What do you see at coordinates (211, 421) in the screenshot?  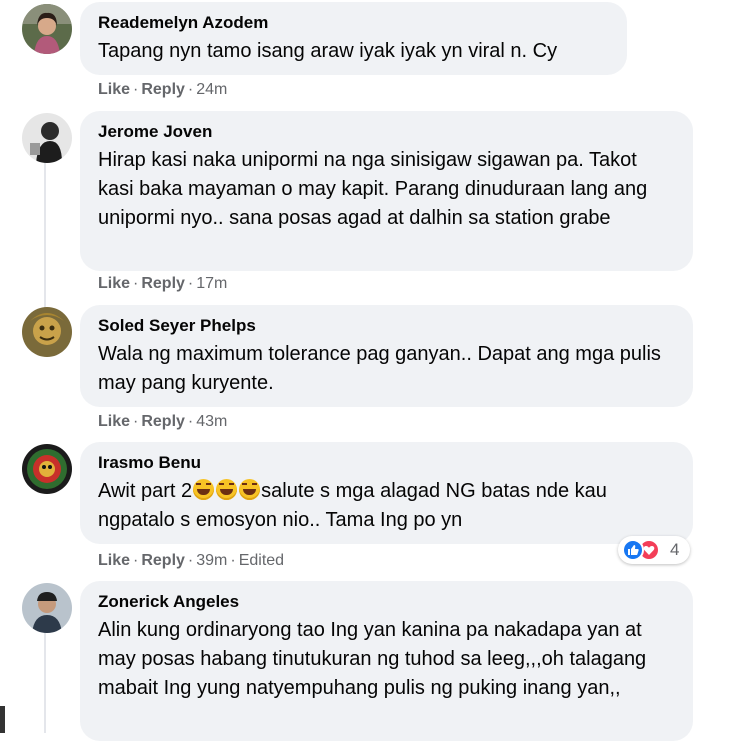 I see `timestamp: 43m` at bounding box center [211, 421].